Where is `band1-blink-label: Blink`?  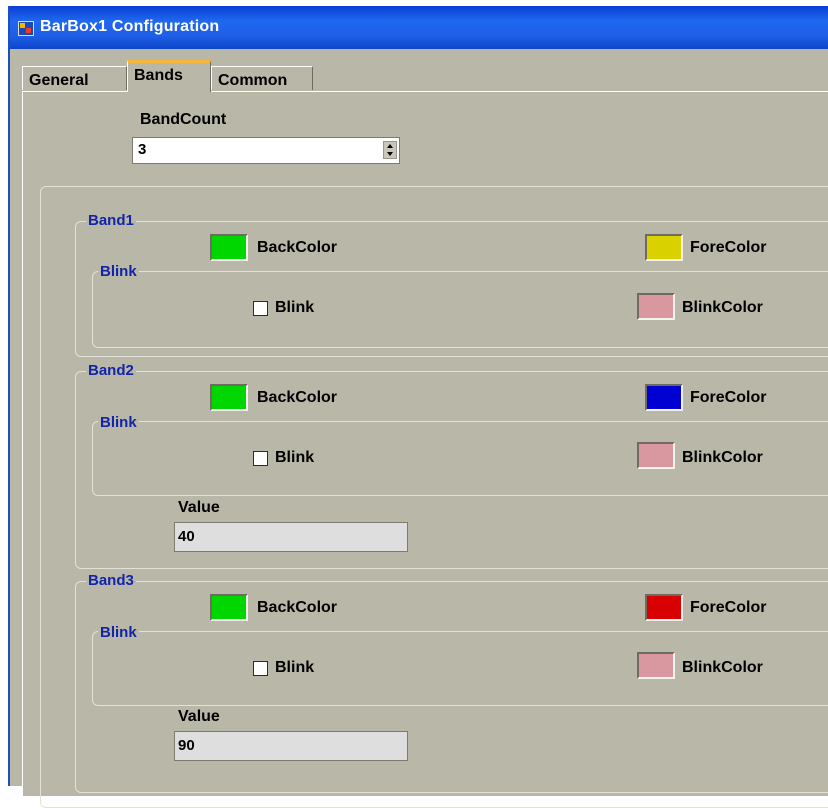
band1-blink-label: Blink is located at coordinates (295, 307).